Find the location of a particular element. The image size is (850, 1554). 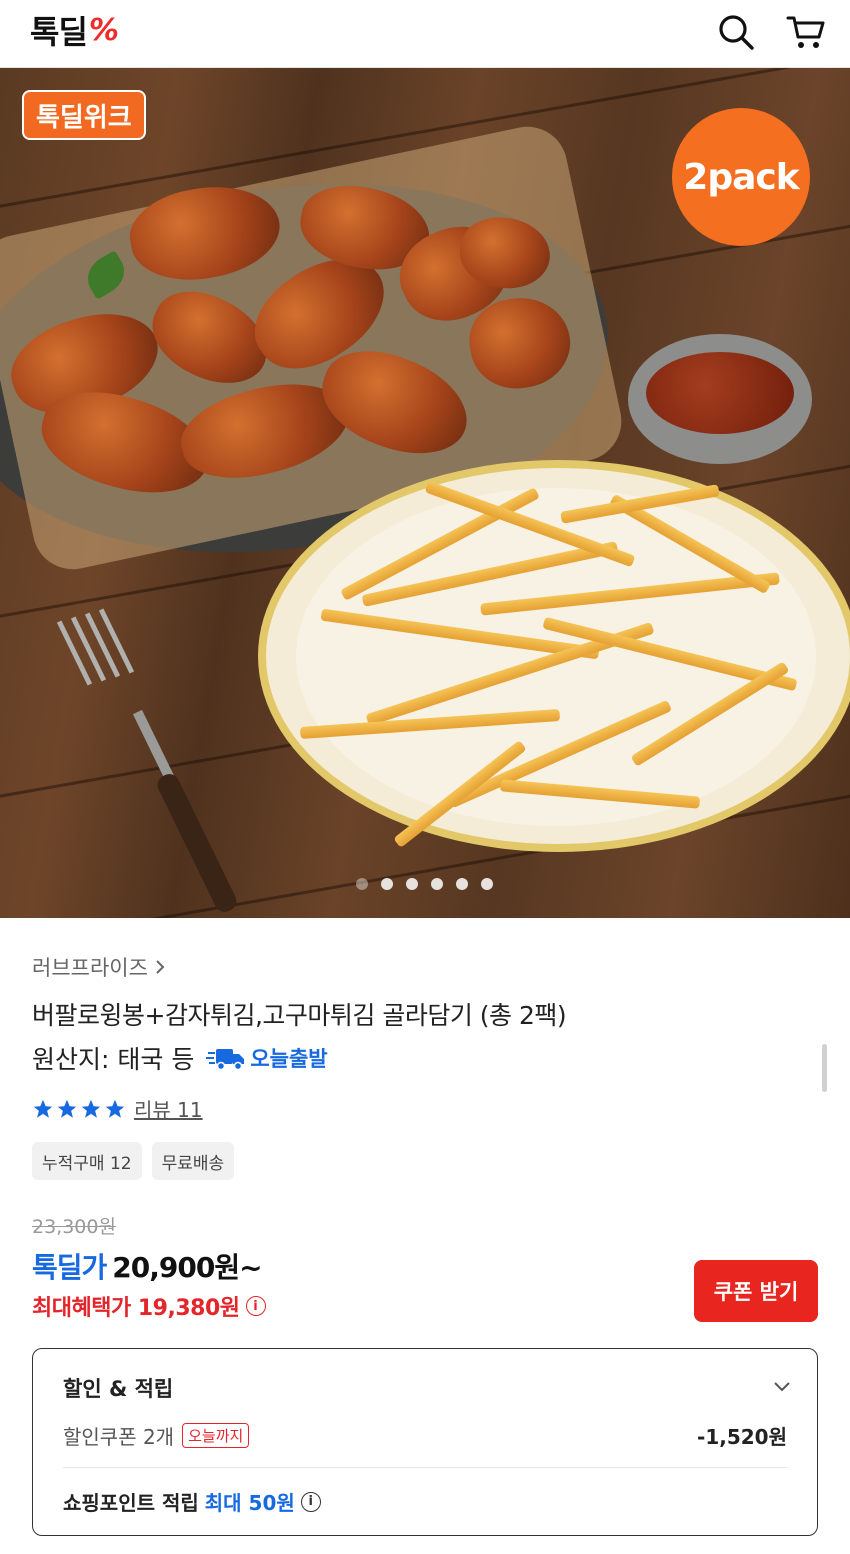

cart-icon is located at coordinates (805, 32).